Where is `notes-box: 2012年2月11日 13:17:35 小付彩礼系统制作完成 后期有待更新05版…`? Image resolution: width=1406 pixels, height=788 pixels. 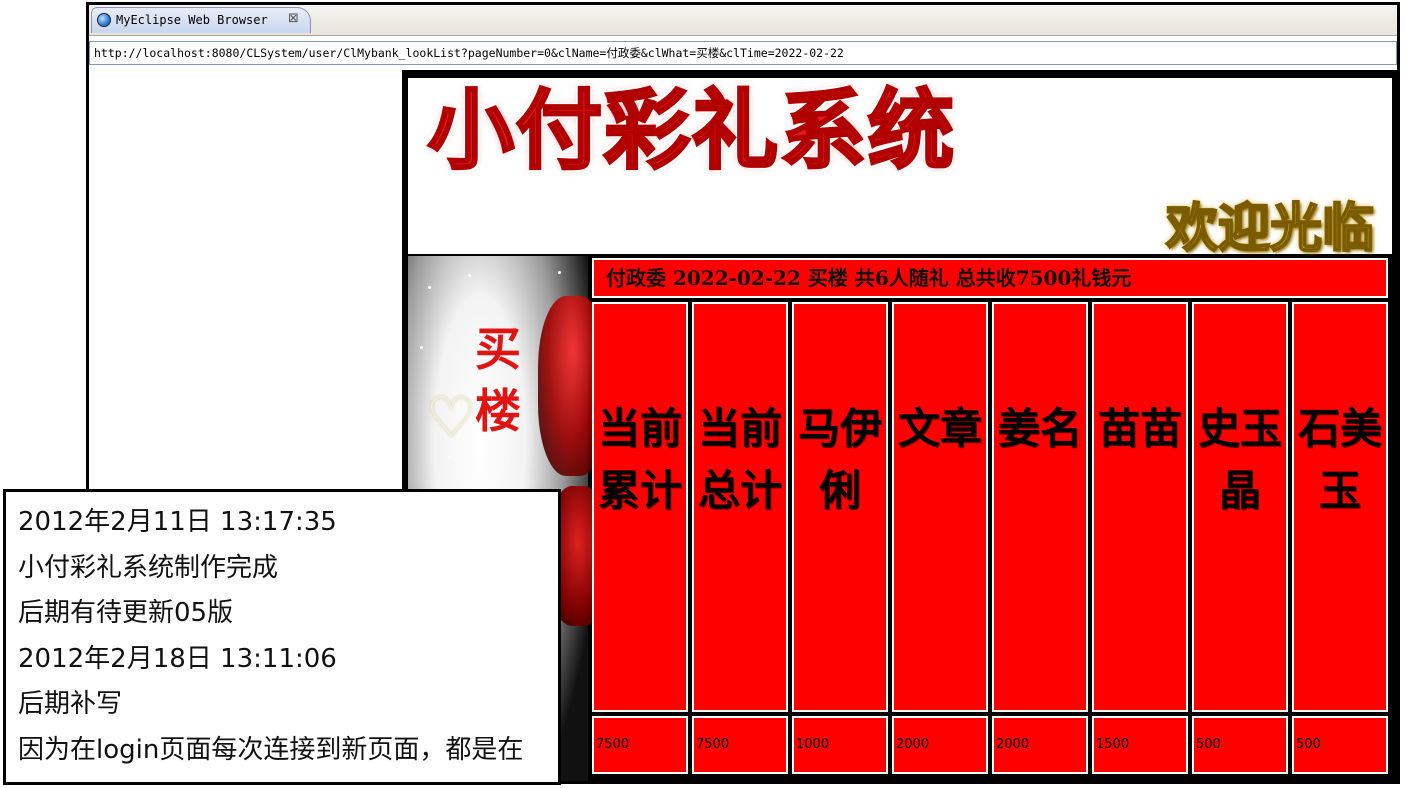
notes-box: 2012年2月11日 13:17:35 小付彩礼系统制作完成 后期有待更新05版… is located at coordinates (282, 637).